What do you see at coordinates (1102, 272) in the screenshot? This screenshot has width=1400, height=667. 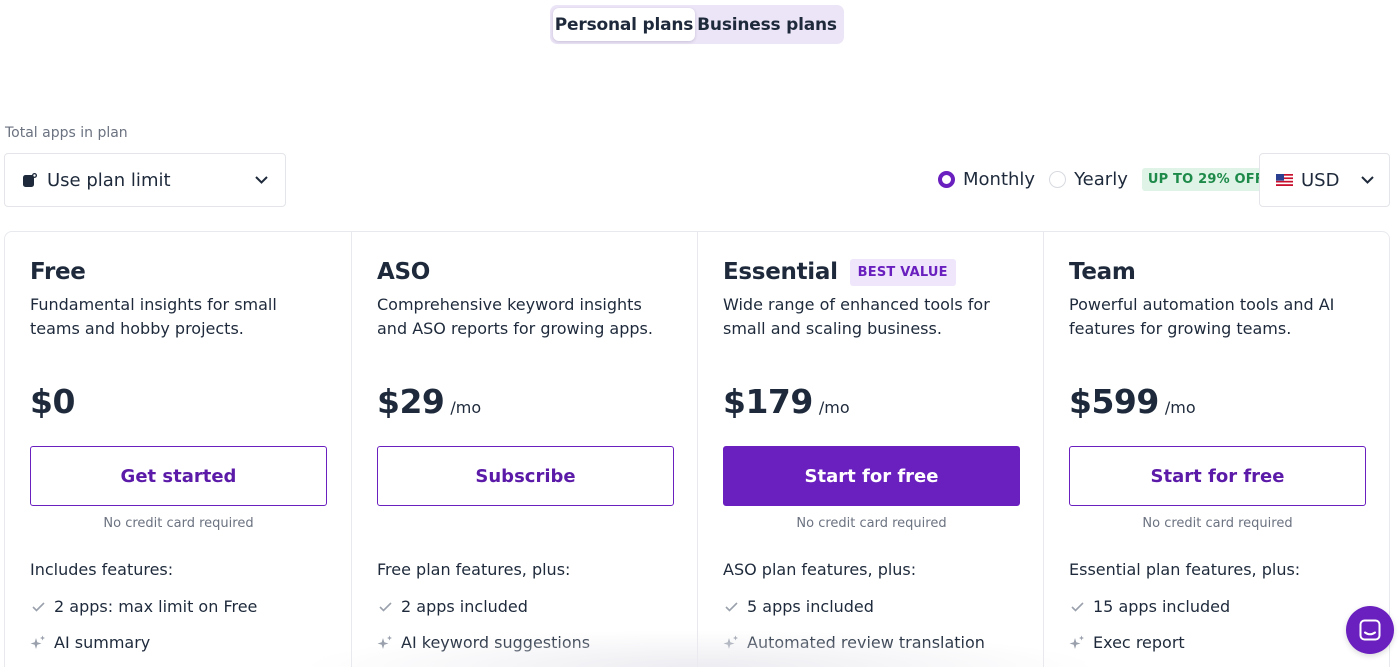 I see `plan-name: Team` at bounding box center [1102, 272].